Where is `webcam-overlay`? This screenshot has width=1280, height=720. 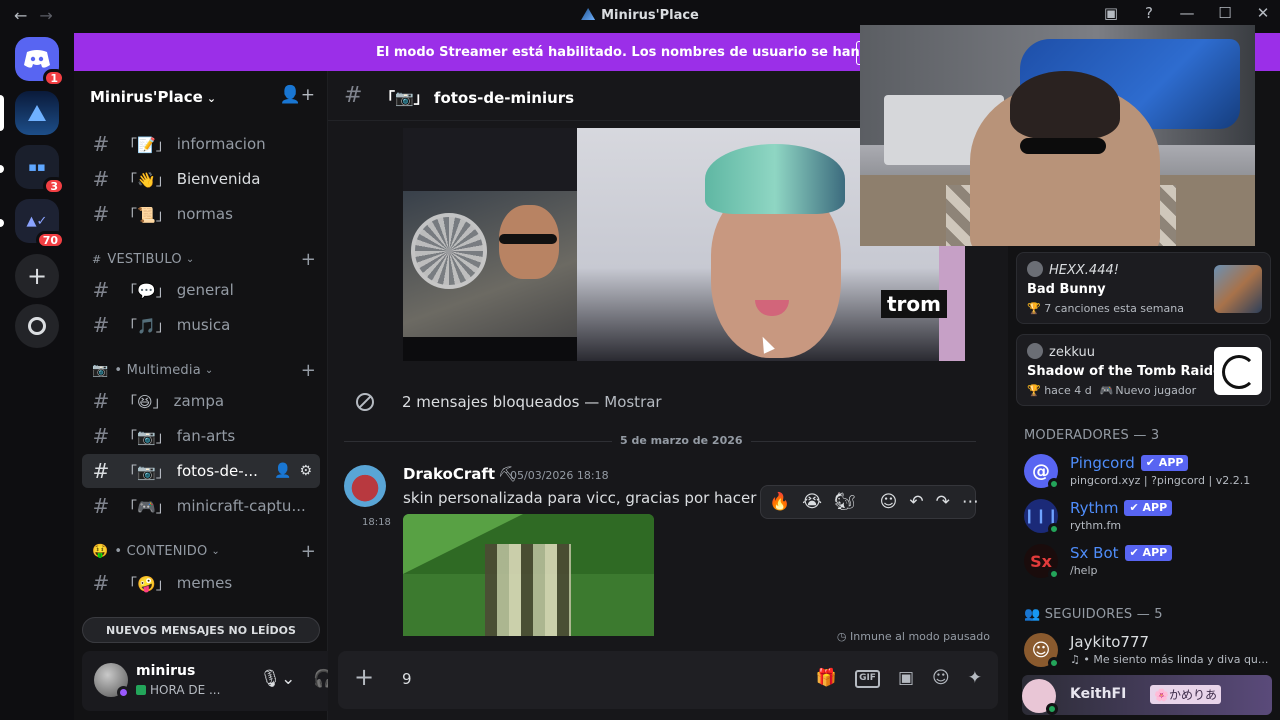
webcam-overlay is located at coordinates (1057, 135).